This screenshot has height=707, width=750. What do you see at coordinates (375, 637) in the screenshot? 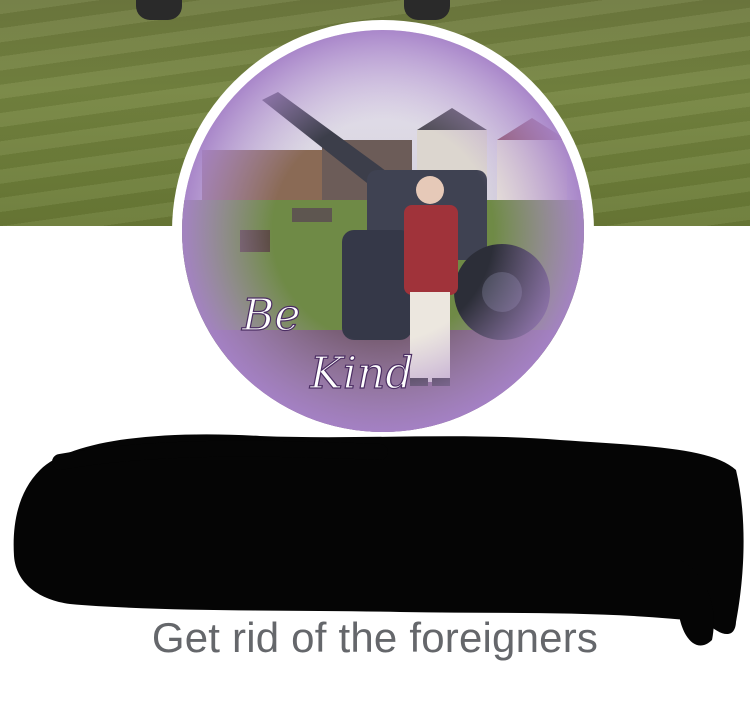
I see `profile-bio: Get rid of the foreigners` at bounding box center [375, 637].